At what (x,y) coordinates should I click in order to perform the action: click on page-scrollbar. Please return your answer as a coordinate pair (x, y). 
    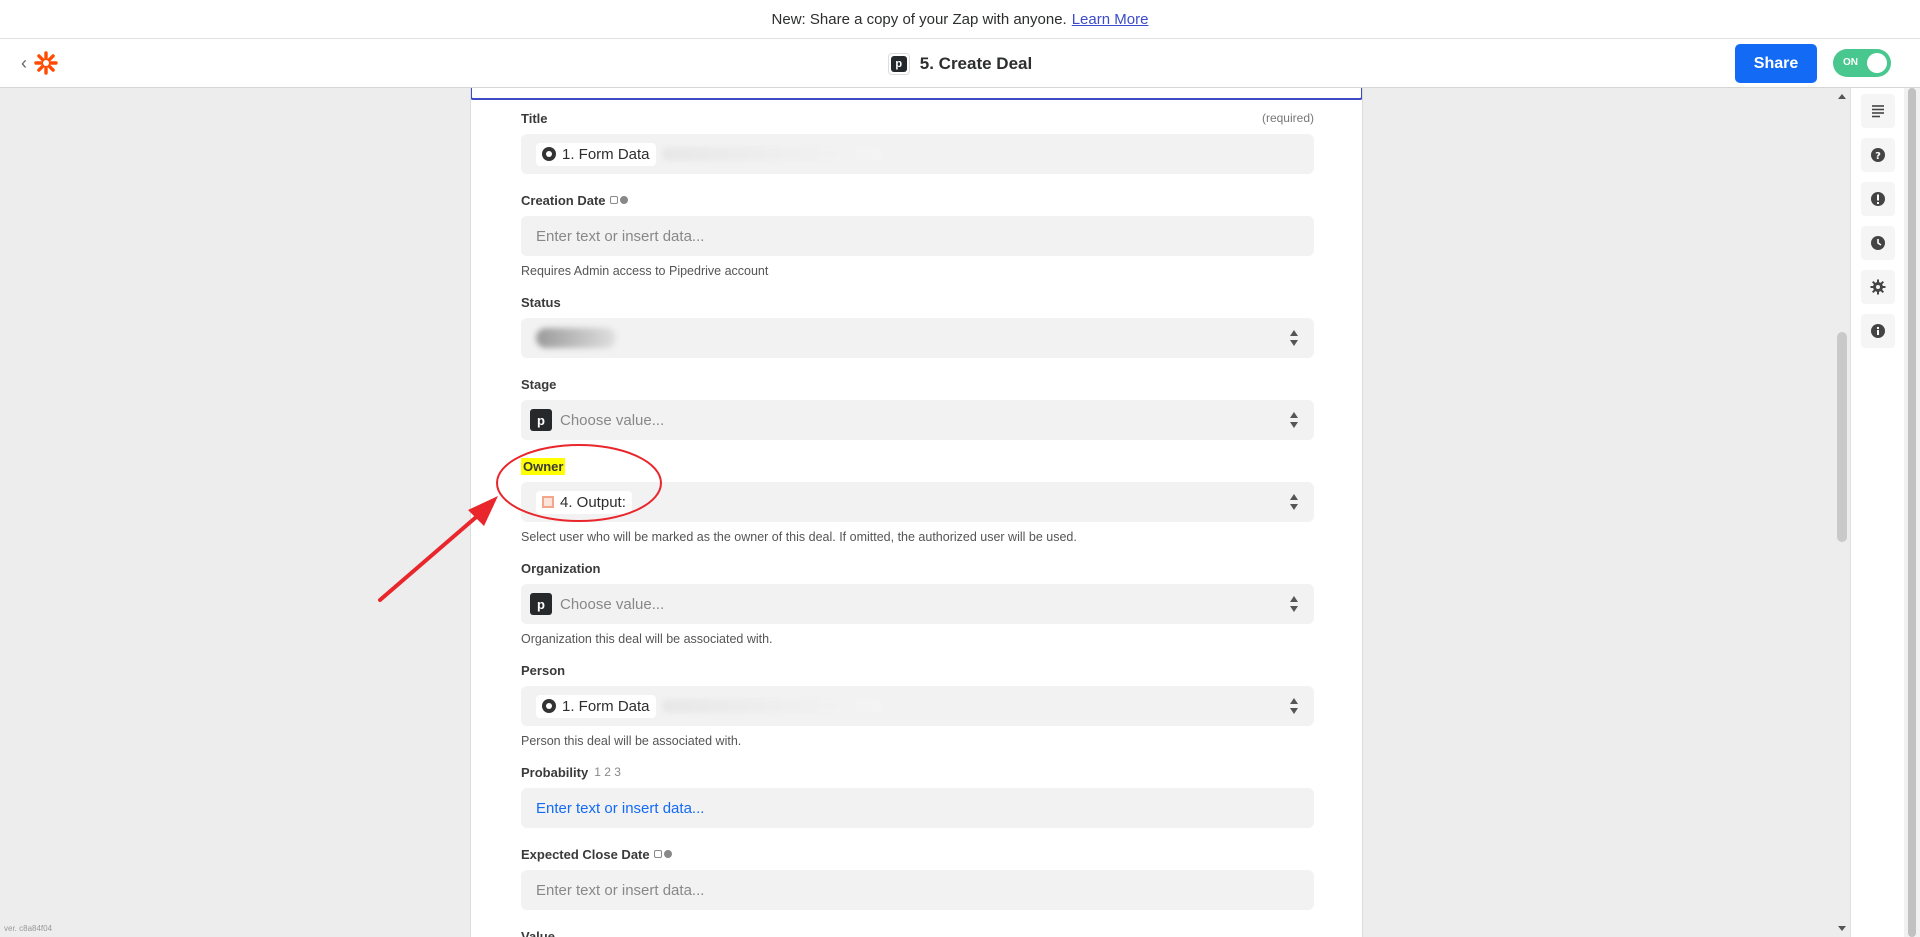
    Looking at the image, I should click on (1912, 512).